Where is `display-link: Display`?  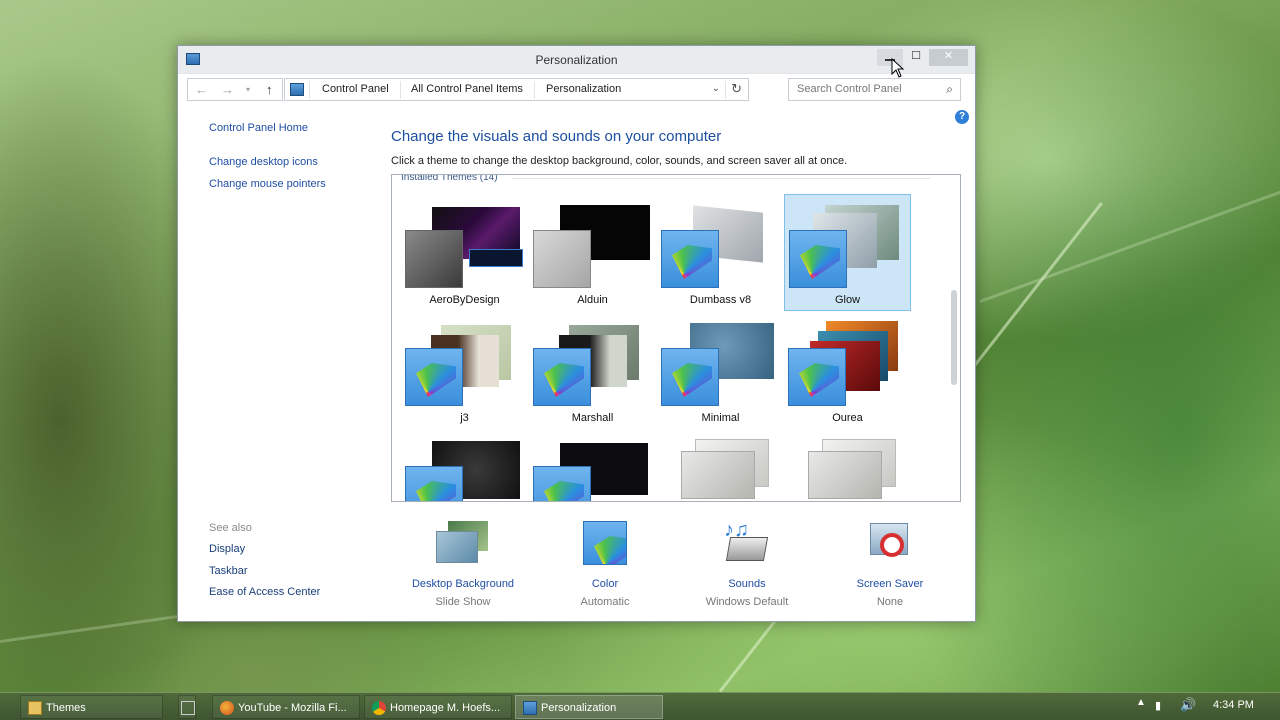
display-link: Display is located at coordinates (227, 549).